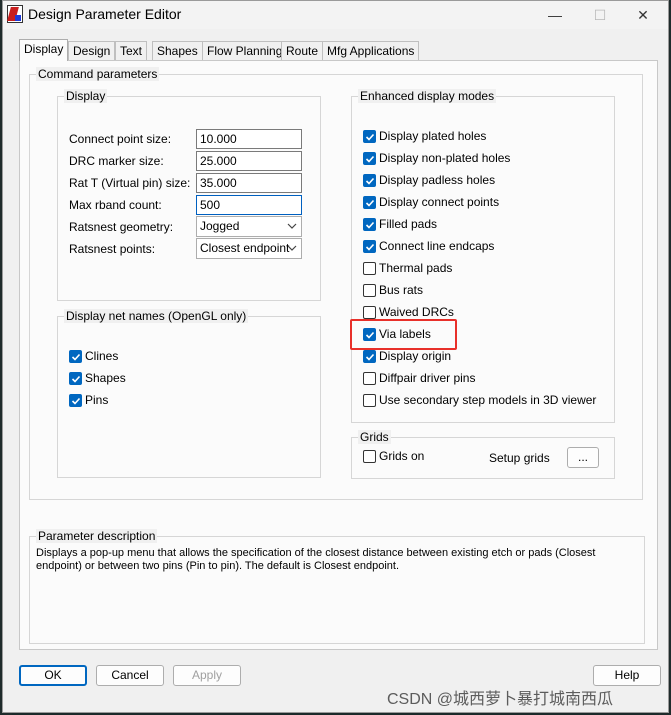  I want to click on help-button: Help, so click(627, 675).